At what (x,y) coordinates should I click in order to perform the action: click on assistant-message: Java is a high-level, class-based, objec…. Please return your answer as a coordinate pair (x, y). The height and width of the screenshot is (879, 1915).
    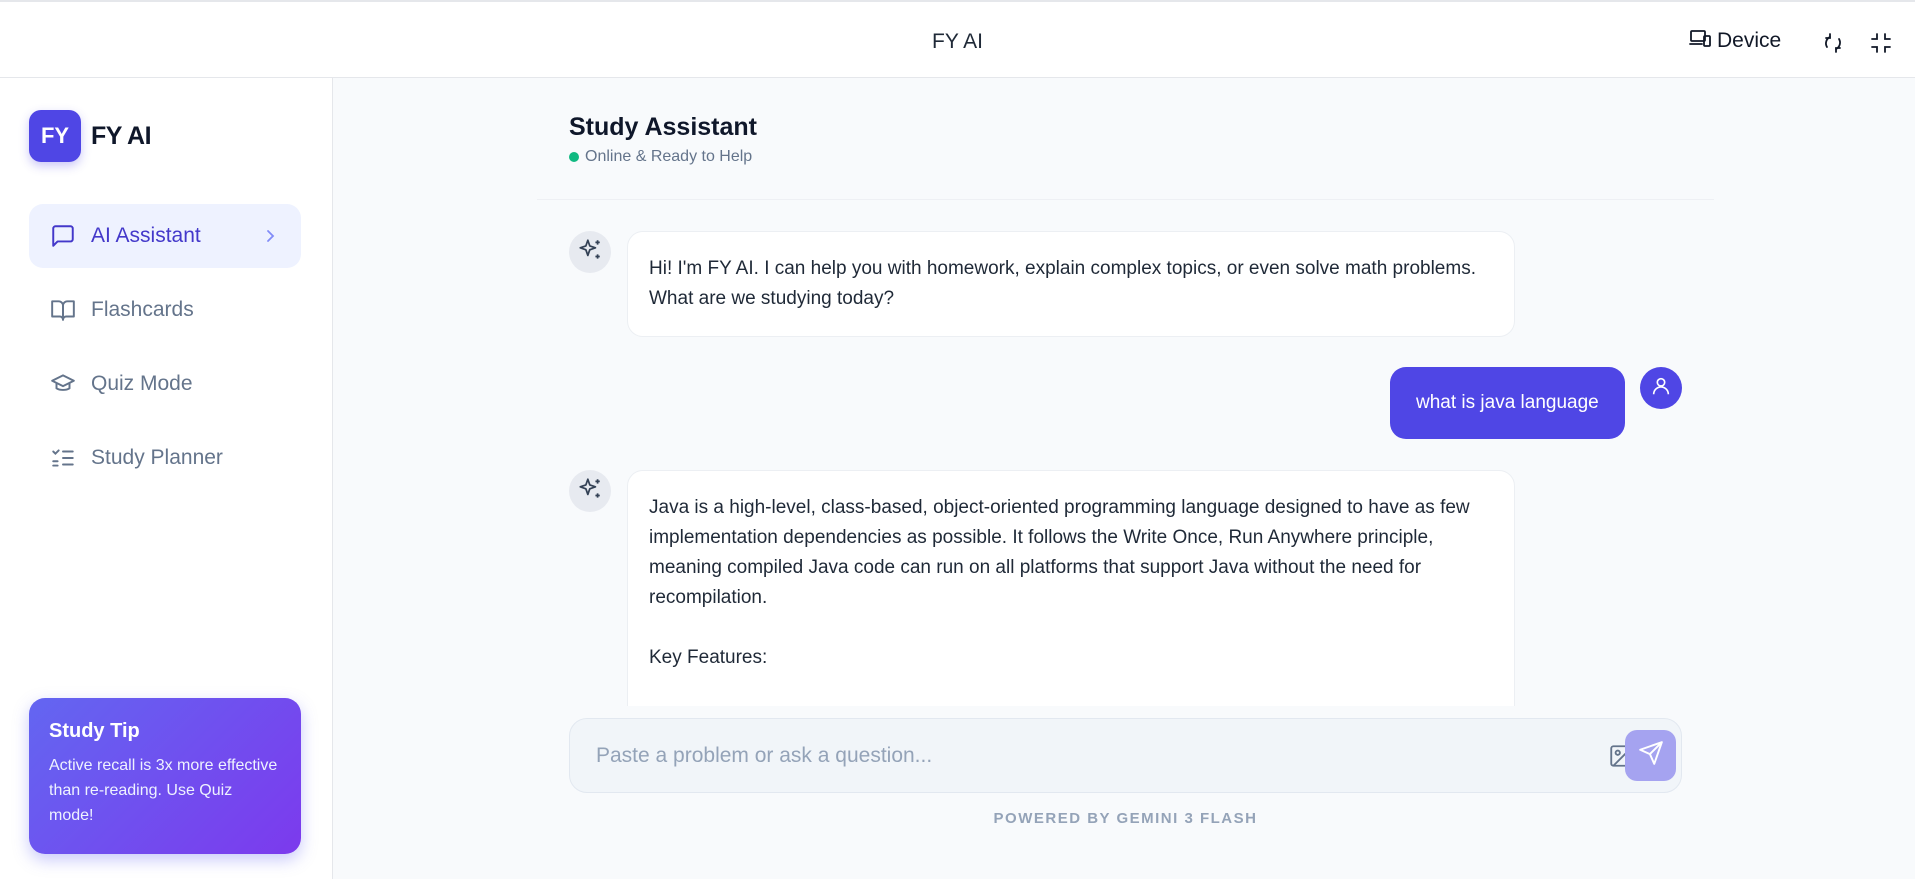
    Looking at the image, I should click on (1071, 600).